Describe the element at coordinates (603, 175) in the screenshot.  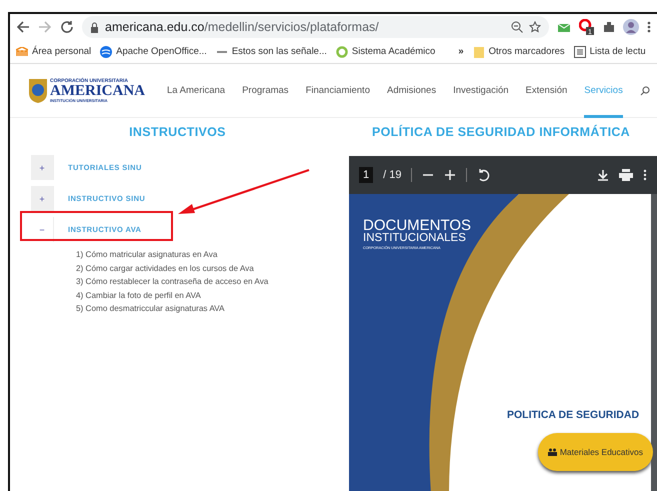
I see `download-icon` at that location.